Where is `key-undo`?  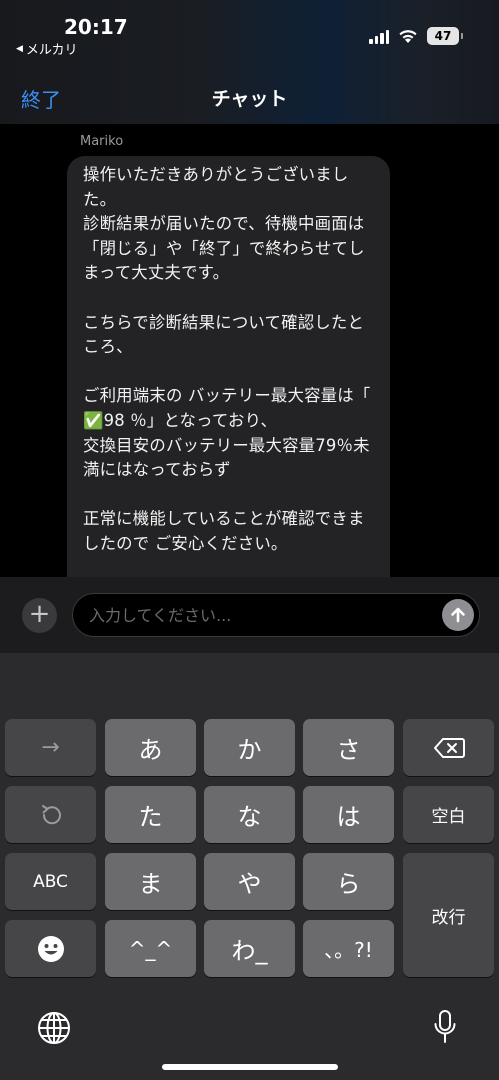
key-undo is located at coordinates (50, 814).